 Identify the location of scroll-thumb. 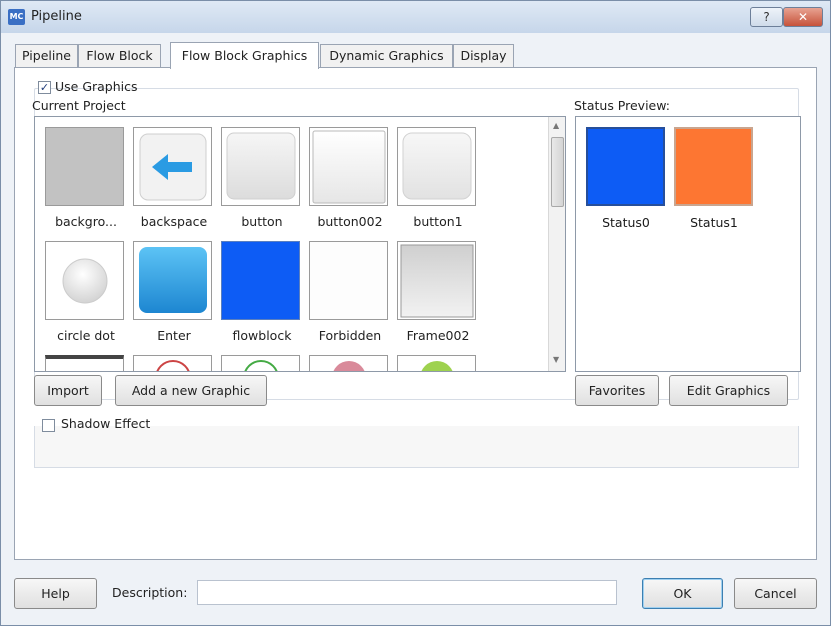
(557, 172).